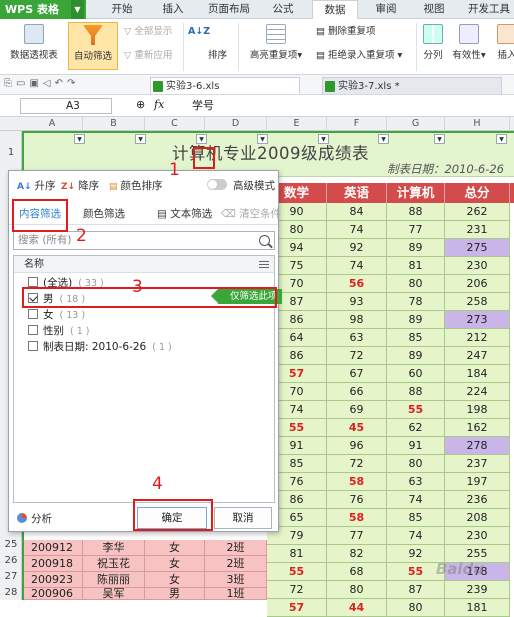  Describe the element at coordinates (386, 9) in the screenshot. I see `tab-review: 审阅` at that location.